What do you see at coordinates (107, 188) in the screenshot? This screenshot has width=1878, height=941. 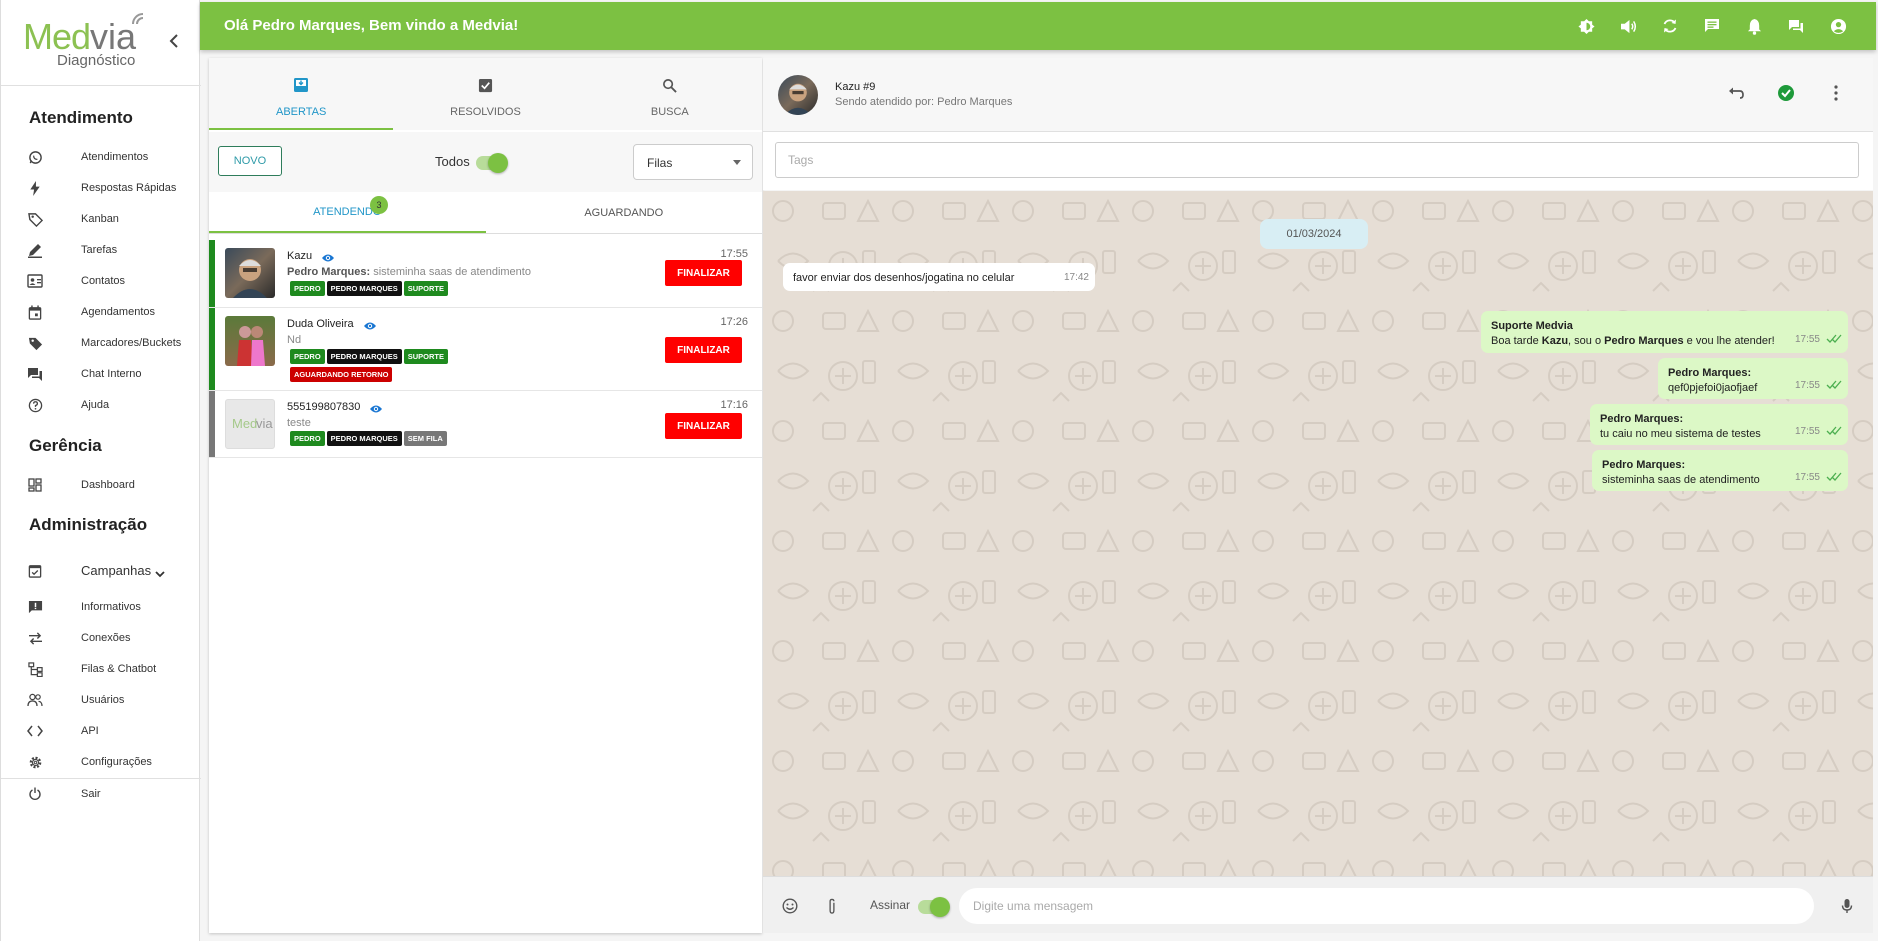 I see `sidebar-item-respostas: Respostas Rápidas` at bounding box center [107, 188].